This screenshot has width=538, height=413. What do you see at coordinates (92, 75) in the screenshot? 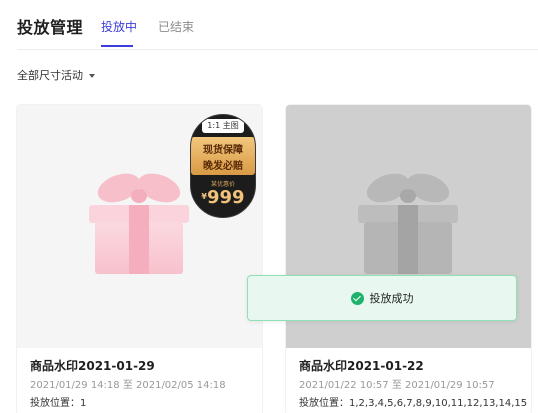
I see `caret-down-icon` at bounding box center [92, 75].